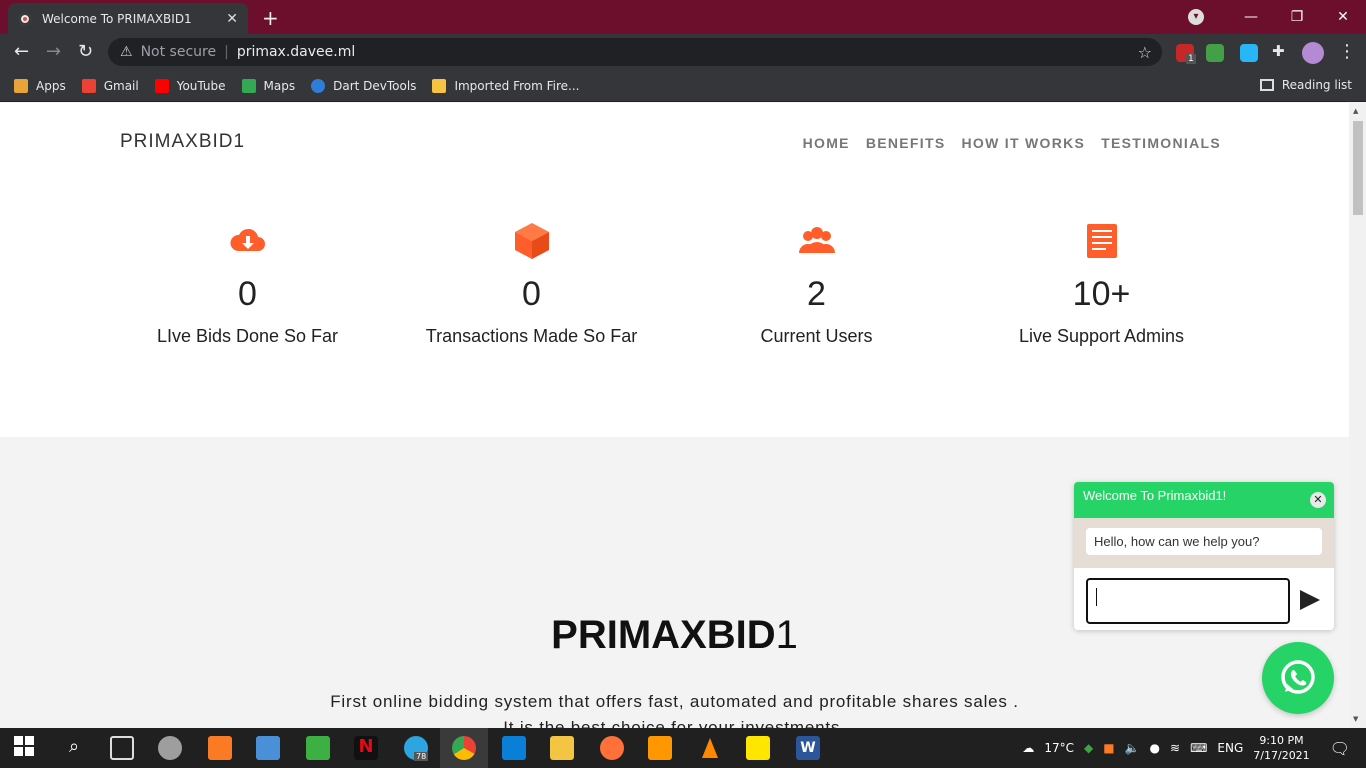 The height and width of the screenshot is (768, 1366). I want to click on bookmark-star-icon: ☆, so click(1145, 52).